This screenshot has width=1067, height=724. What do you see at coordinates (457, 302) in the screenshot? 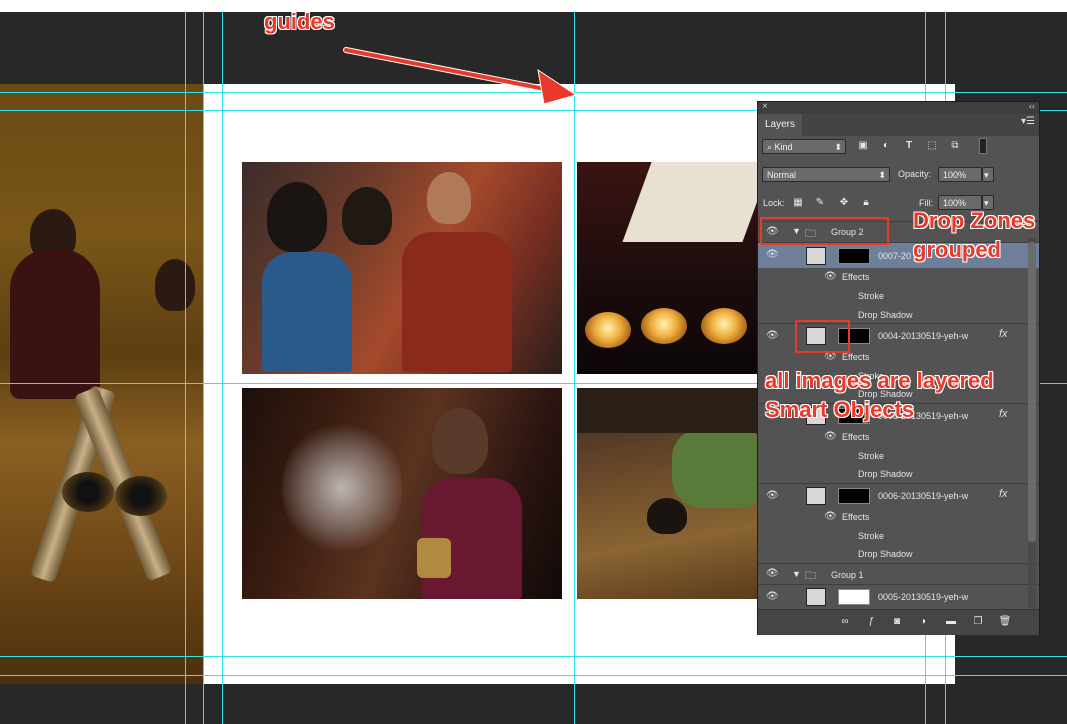
I see `red-robe` at bounding box center [457, 302].